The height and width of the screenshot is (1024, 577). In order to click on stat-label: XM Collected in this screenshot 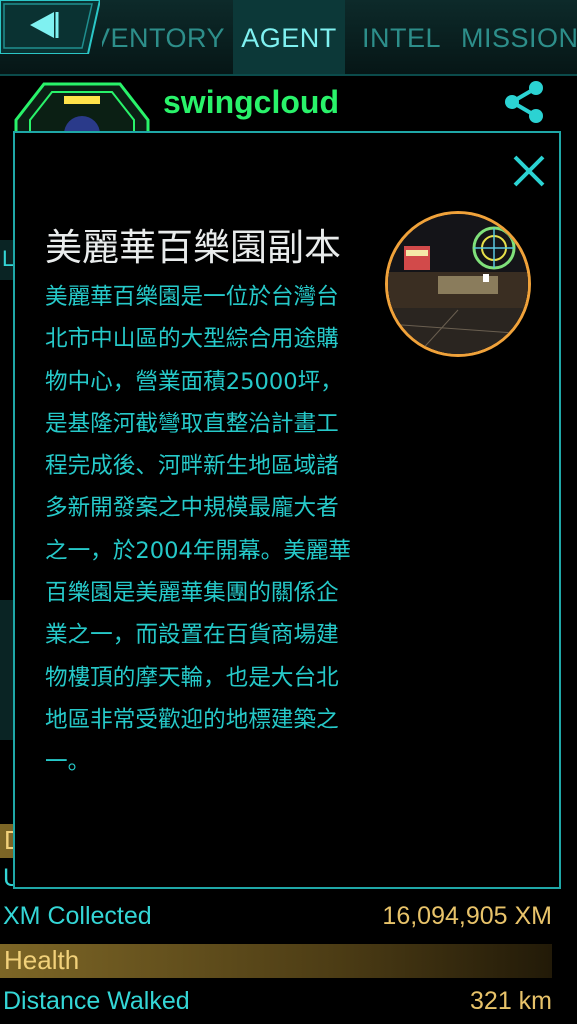, I will do `click(77, 916)`.